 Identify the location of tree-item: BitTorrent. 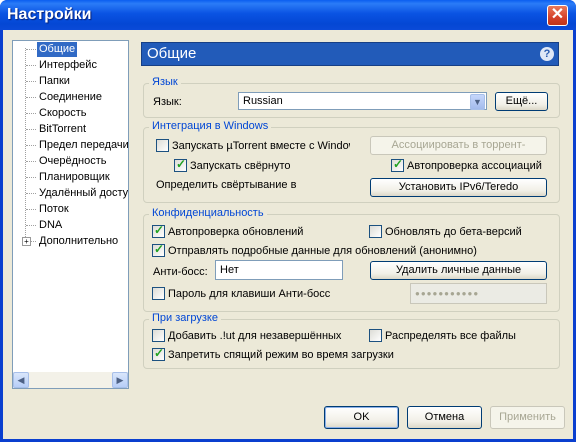
(70, 129).